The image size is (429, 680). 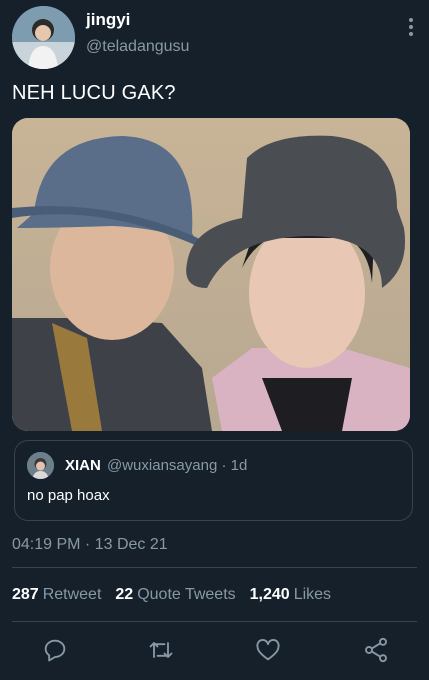 I want to click on quoted-tweet: XIAN @wuxiansayang · 1d no pap hoax, so click(x=213, y=480).